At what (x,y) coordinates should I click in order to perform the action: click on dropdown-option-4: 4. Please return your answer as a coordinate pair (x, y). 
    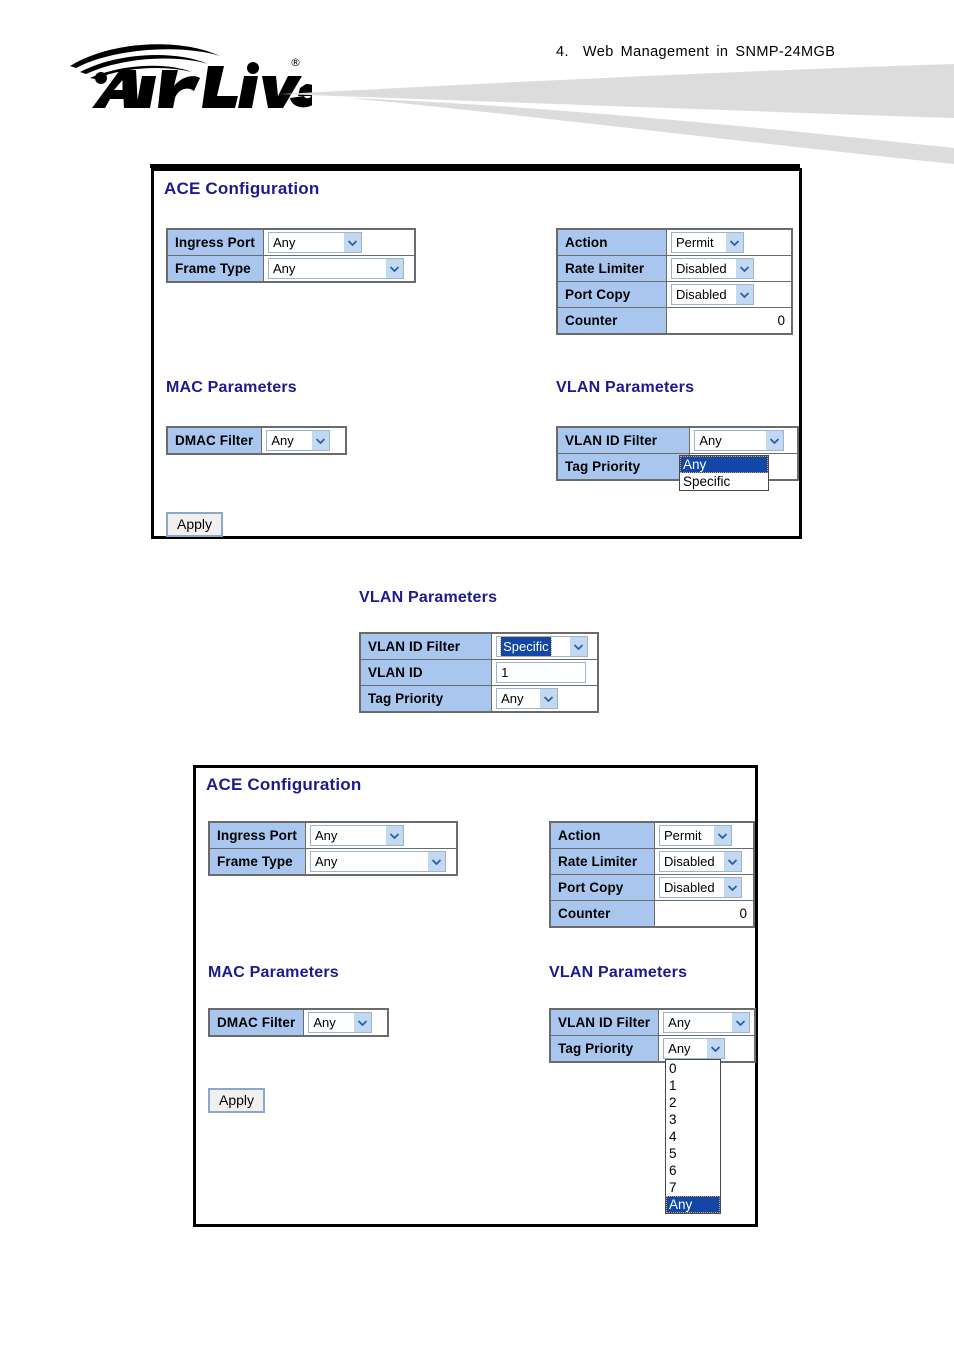
    Looking at the image, I should click on (693, 1136).